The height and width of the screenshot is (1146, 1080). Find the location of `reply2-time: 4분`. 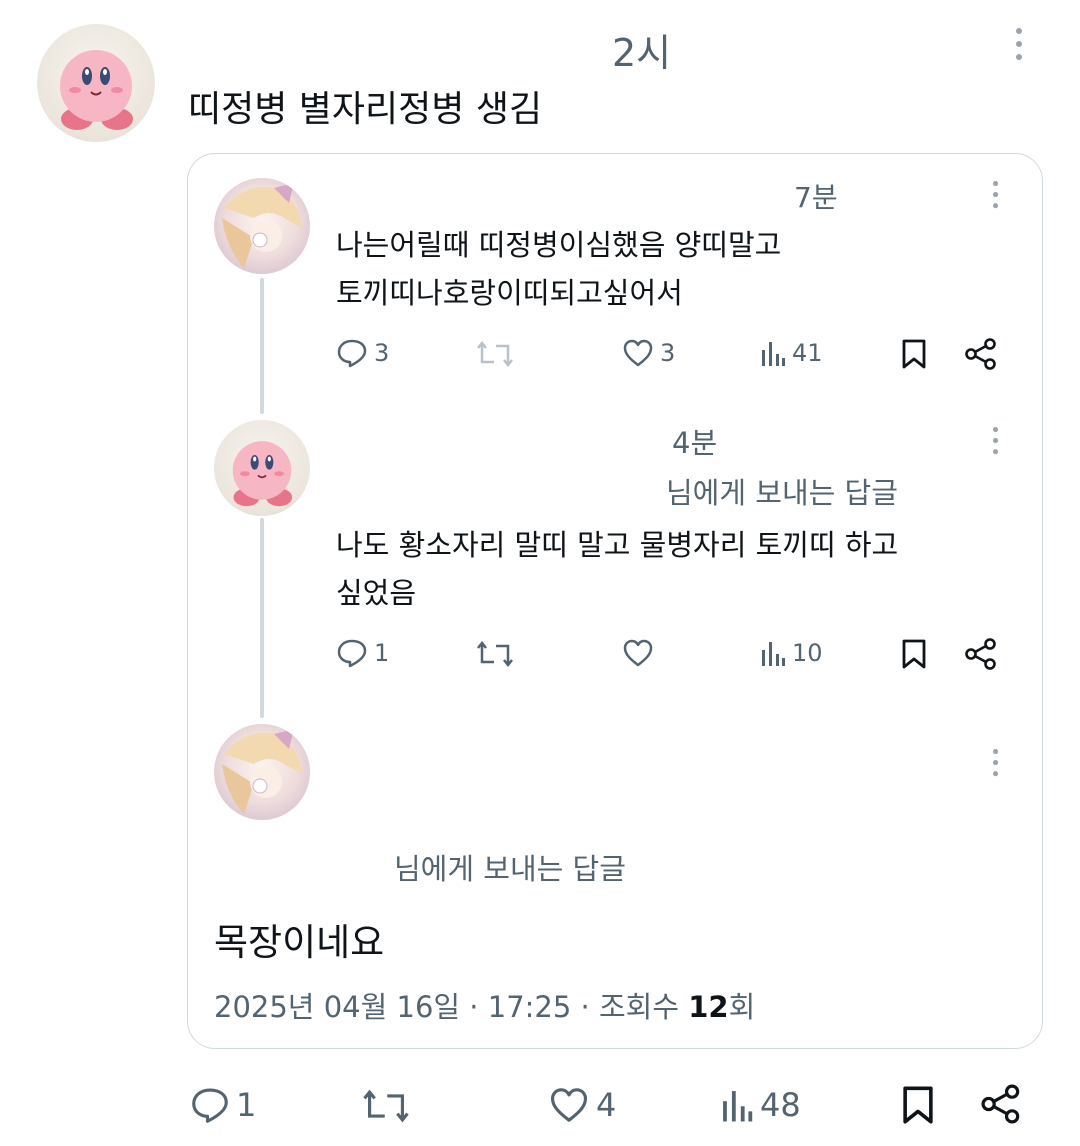

reply2-time: 4분 is located at coordinates (694, 441).